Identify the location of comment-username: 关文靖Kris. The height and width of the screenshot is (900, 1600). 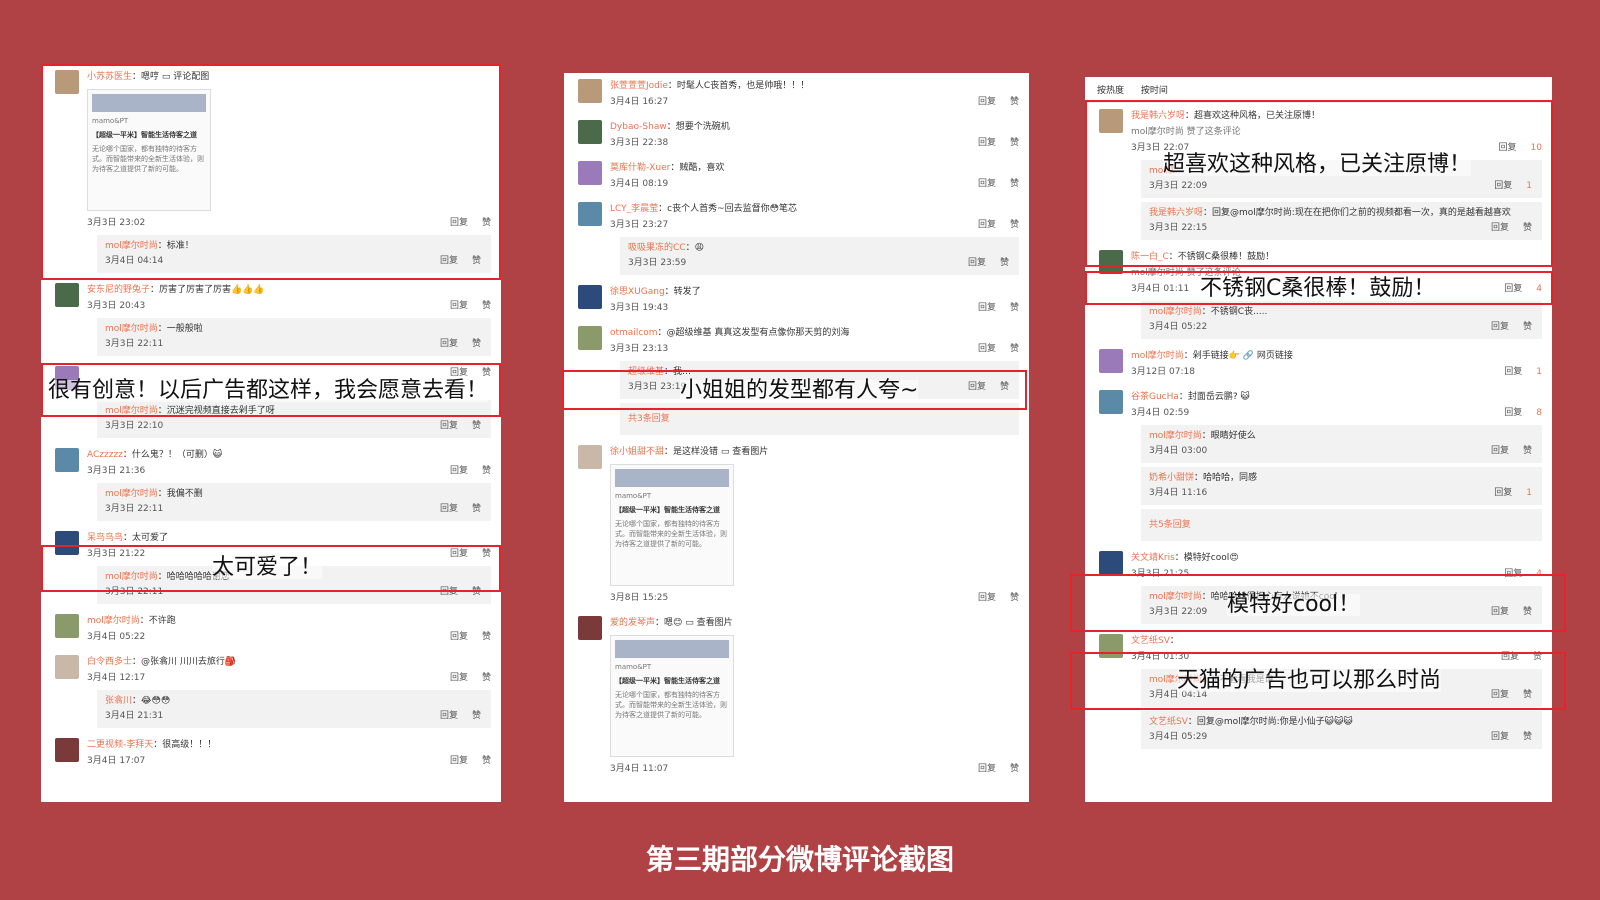
(1153, 558).